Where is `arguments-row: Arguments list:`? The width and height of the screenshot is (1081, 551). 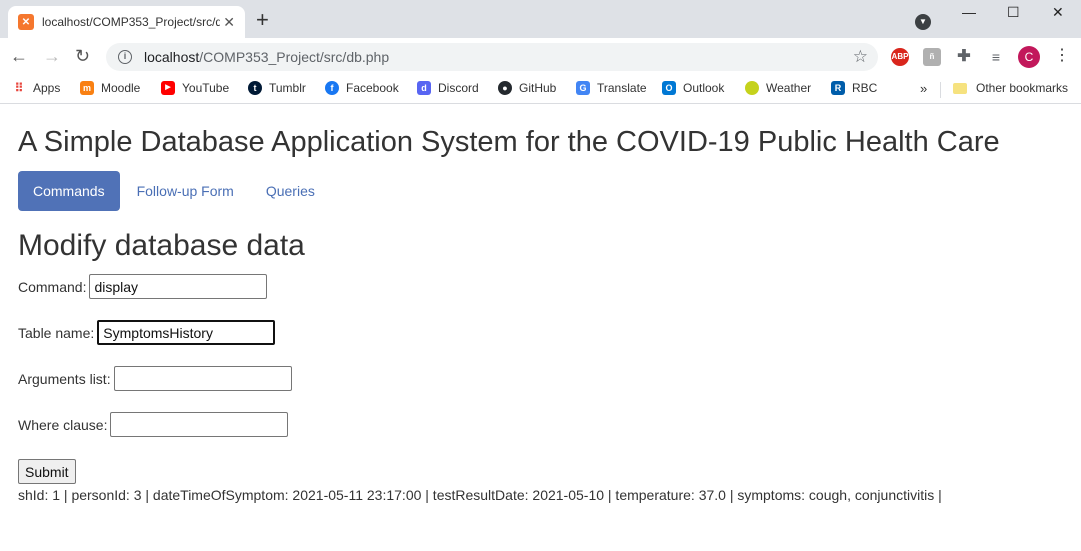 arguments-row: Arguments list: is located at coordinates (155, 378).